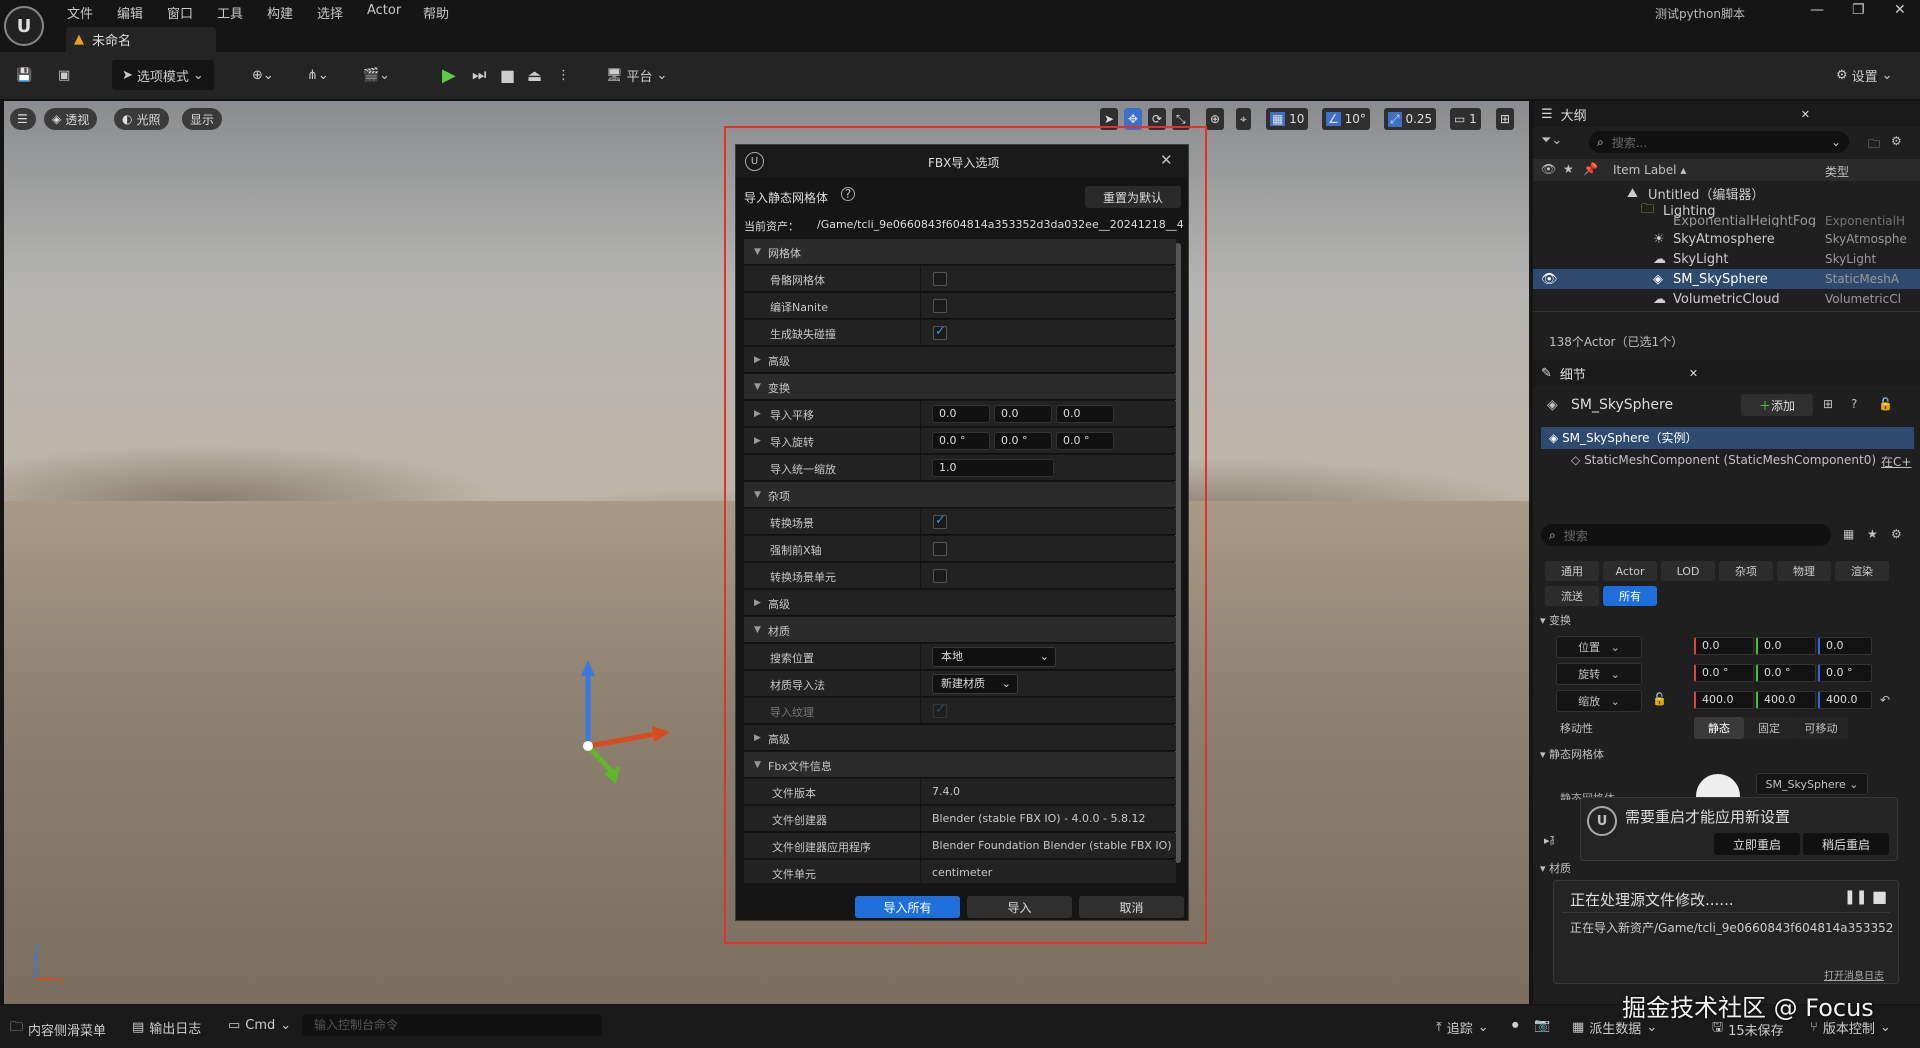 The width and height of the screenshot is (1920, 1048). Describe the element at coordinates (1821, 728) in the screenshot. I see `mobility-movable: 可移动` at that location.